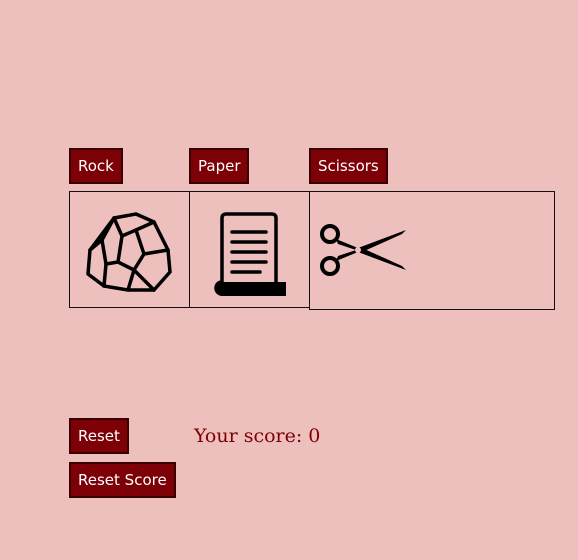 Image resolution: width=578 pixels, height=560 pixels. What do you see at coordinates (219, 166) in the screenshot?
I see `paper-button: Paper` at bounding box center [219, 166].